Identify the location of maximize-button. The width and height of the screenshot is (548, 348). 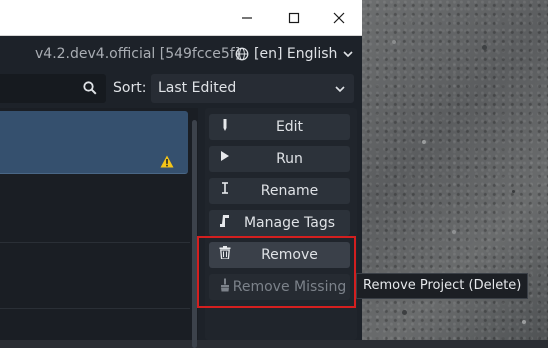
(294, 17).